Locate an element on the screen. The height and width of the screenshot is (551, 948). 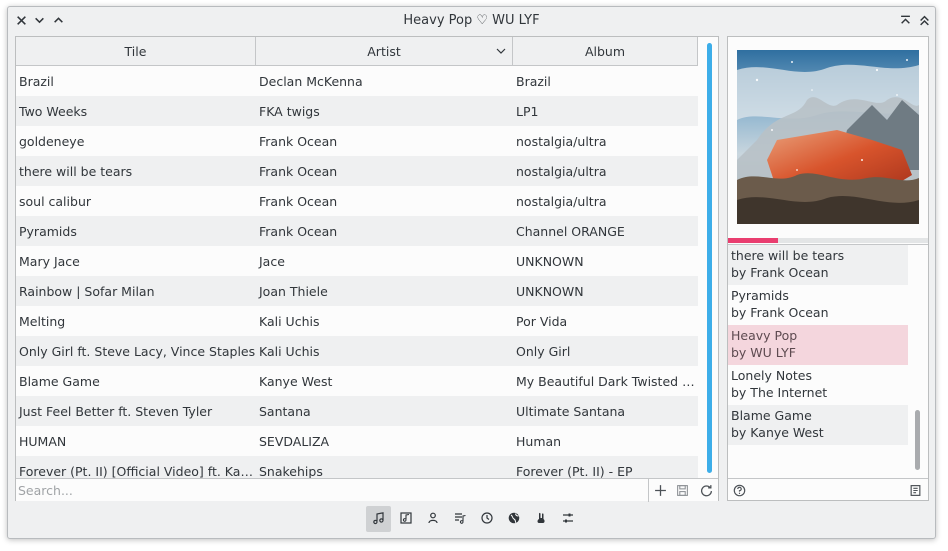
table-row: goldeneye Frank Ocean nostalgia/ultra is located at coordinates (357, 141).